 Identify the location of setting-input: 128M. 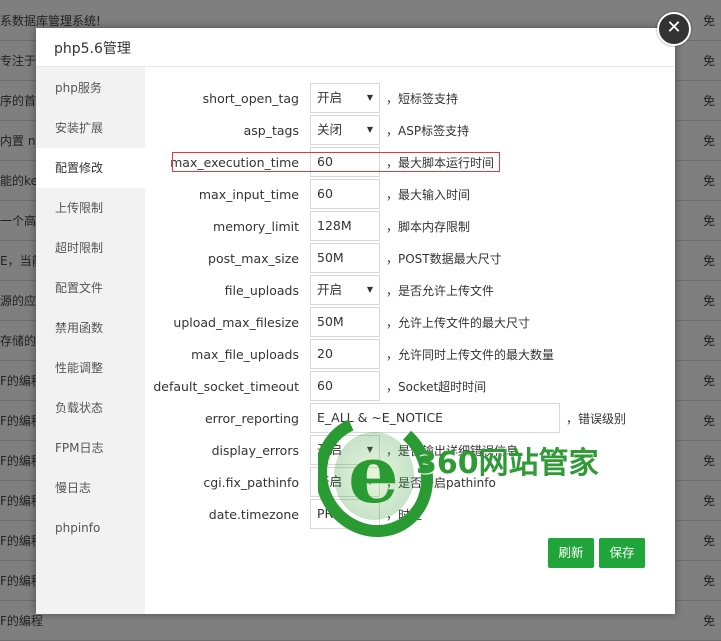
(345, 226).